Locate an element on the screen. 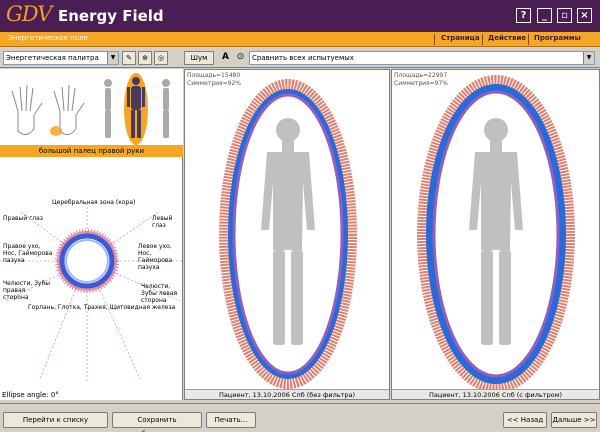 This screenshot has height=432, width=600. label-left-jaw: Челюсти, Зубы левая сторона is located at coordinates (159, 293).